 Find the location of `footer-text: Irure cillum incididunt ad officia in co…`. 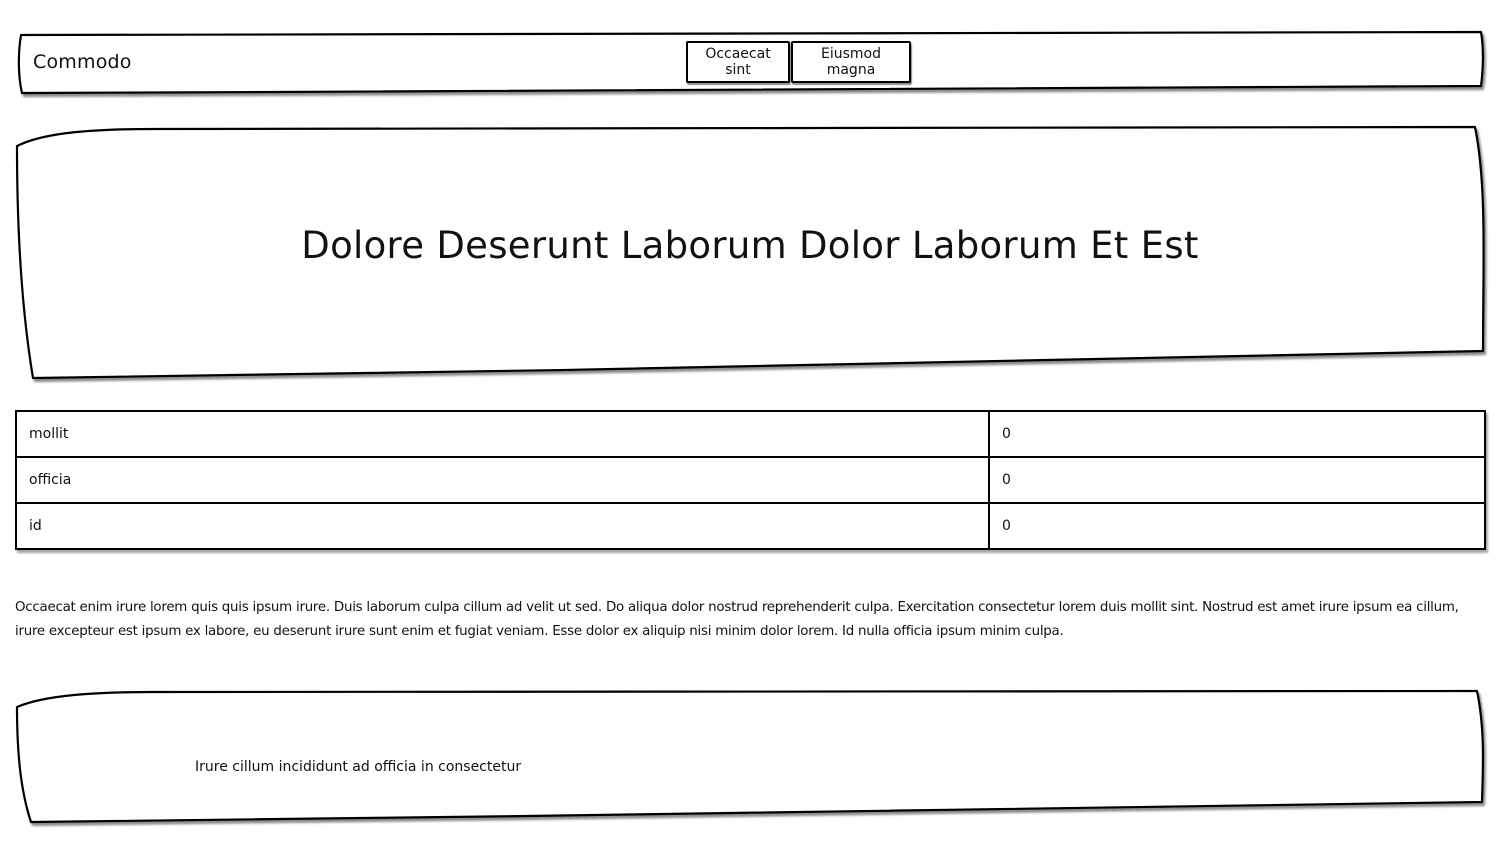

footer-text: Irure cillum incididunt ad officia in co… is located at coordinates (358, 767).